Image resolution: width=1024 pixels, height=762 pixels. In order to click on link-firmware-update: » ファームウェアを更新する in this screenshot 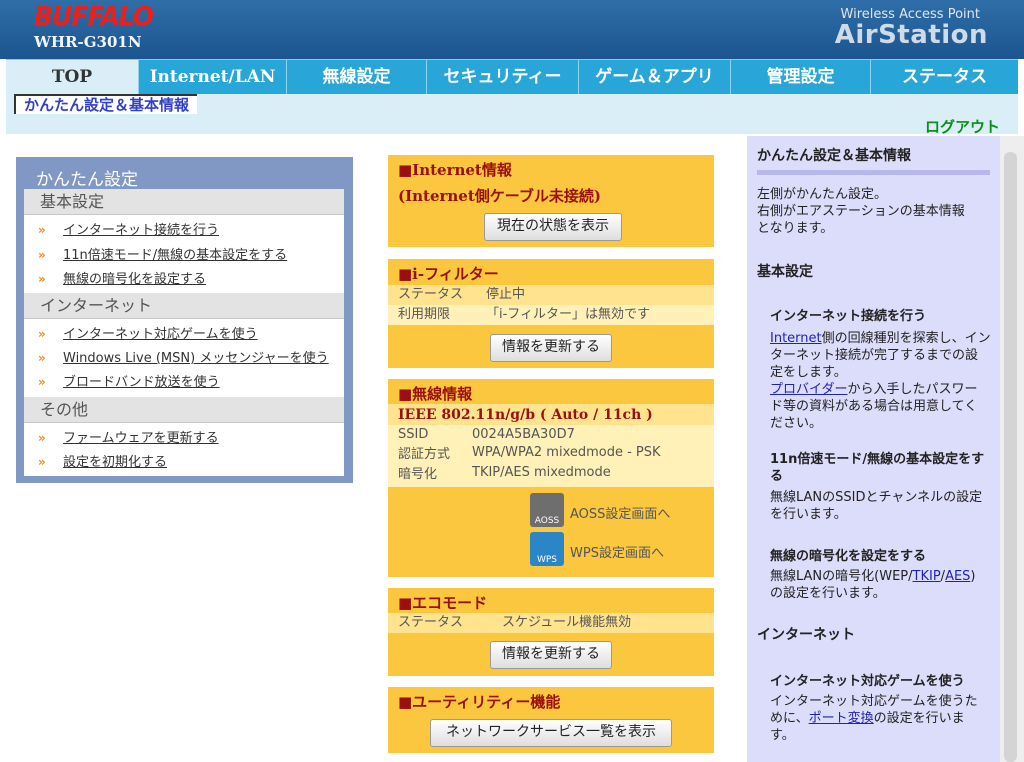, I will do `click(128, 438)`.